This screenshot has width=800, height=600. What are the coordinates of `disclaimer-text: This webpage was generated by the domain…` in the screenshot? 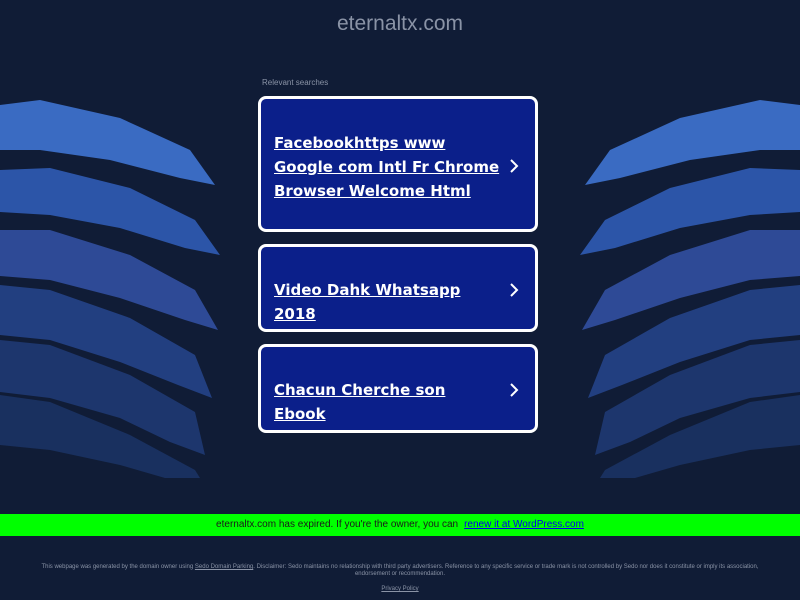 It's located at (400, 571).